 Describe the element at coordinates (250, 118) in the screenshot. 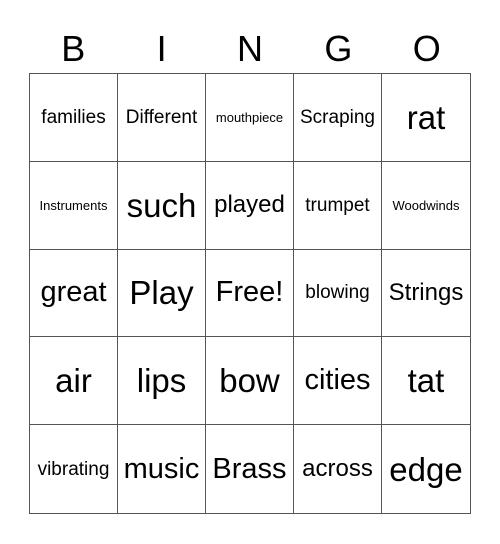

I see `bingo-cell: mouthpiece` at that location.